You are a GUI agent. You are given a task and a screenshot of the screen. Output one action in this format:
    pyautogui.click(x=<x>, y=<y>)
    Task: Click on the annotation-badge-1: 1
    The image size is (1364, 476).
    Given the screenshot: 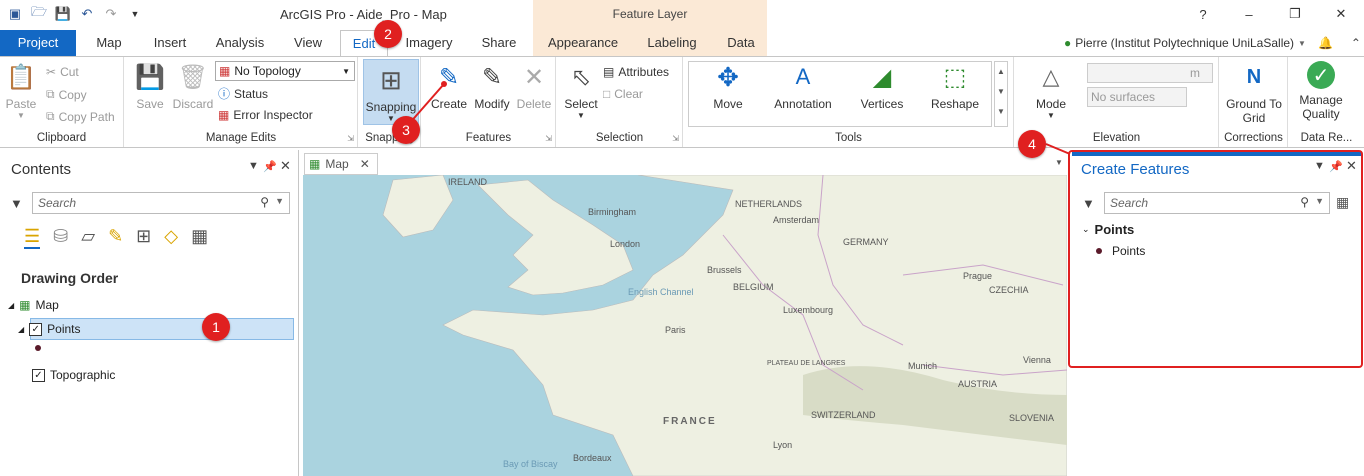 What is the action you would take?
    pyautogui.click(x=216, y=327)
    